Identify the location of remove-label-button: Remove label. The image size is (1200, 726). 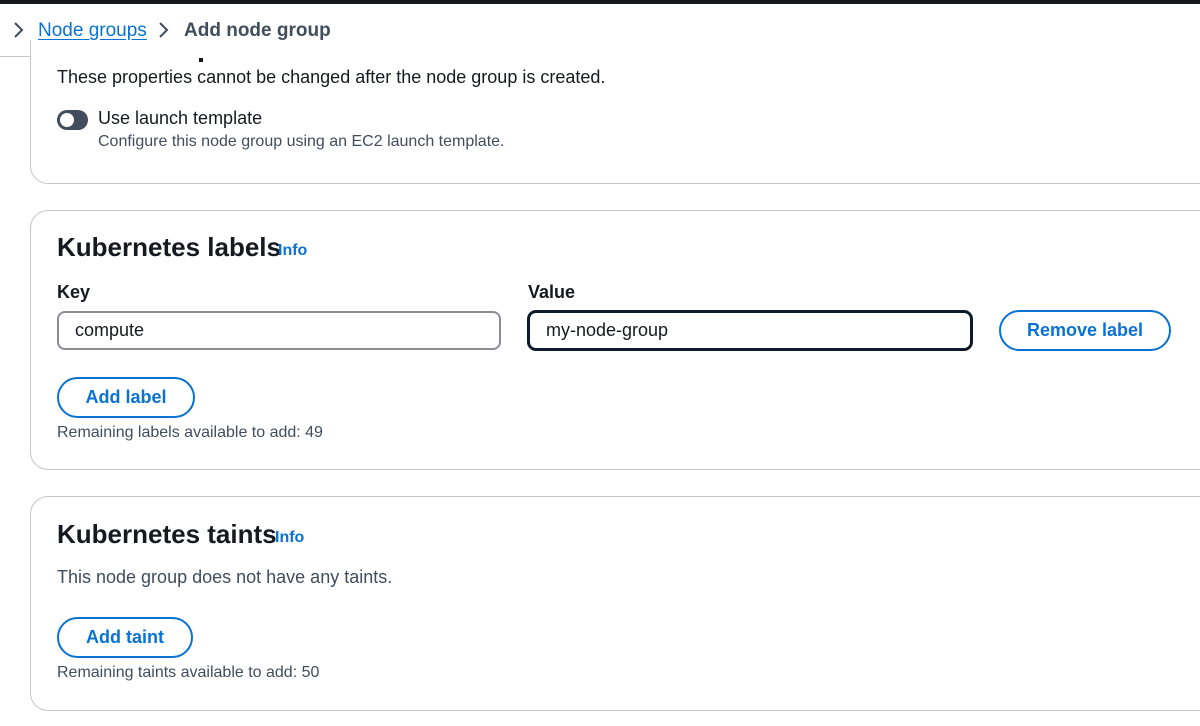
(1085, 330).